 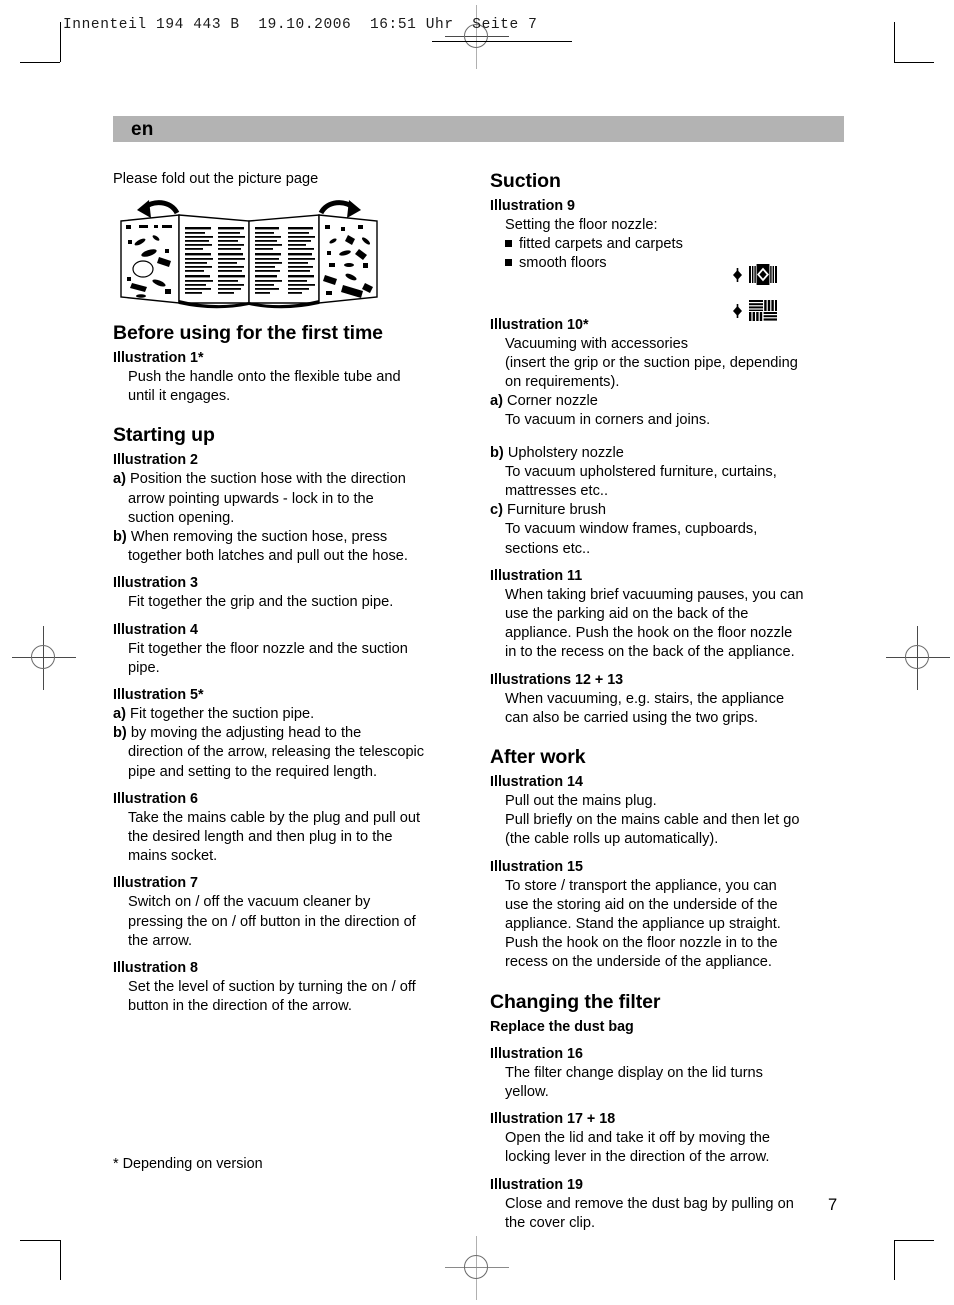 What do you see at coordinates (158, 358) in the screenshot?
I see `illustration-title-1: Illustration 1*` at bounding box center [158, 358].